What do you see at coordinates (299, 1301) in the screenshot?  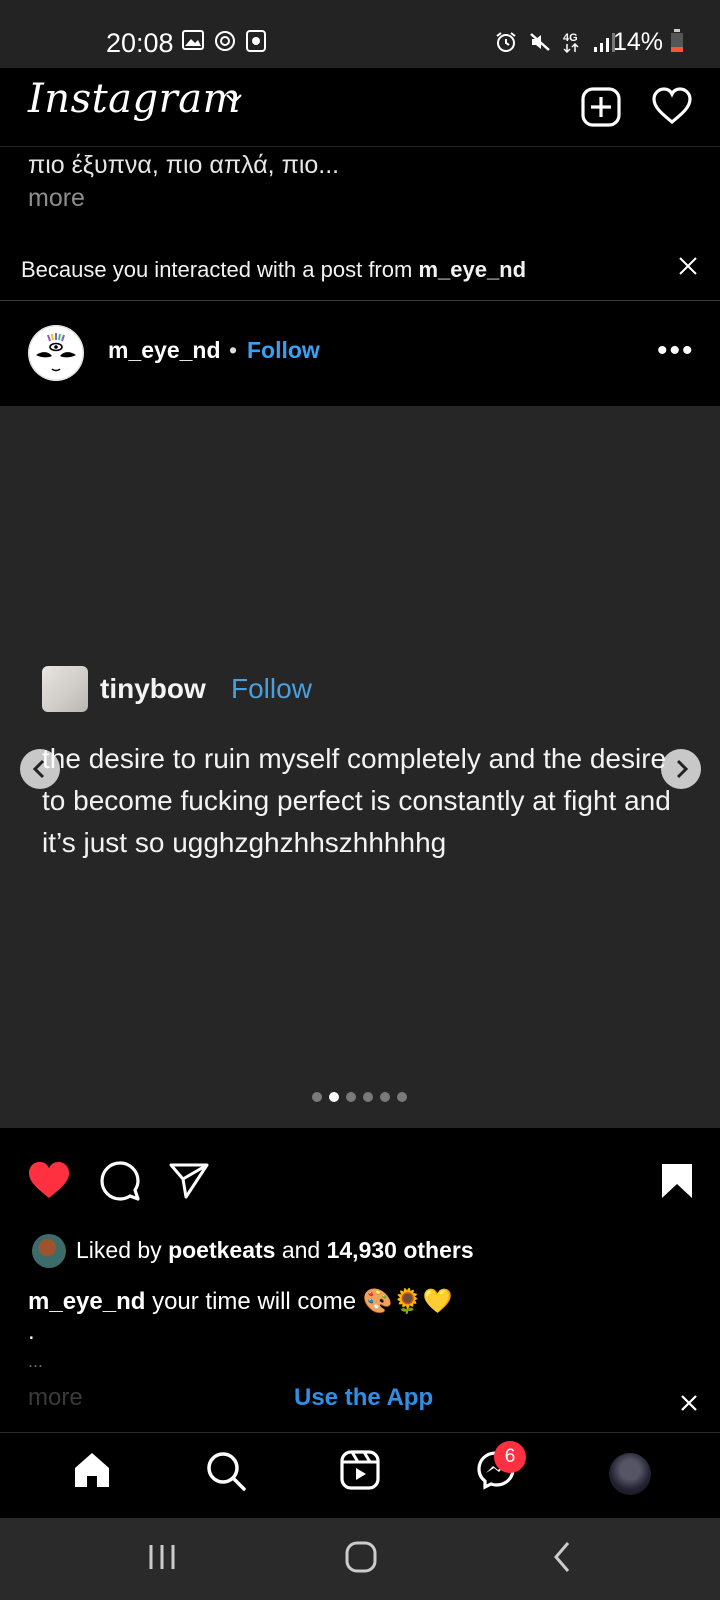 I see `caption-text: your time will come 🎨🌻💛` at bounding box center [299, 1301].